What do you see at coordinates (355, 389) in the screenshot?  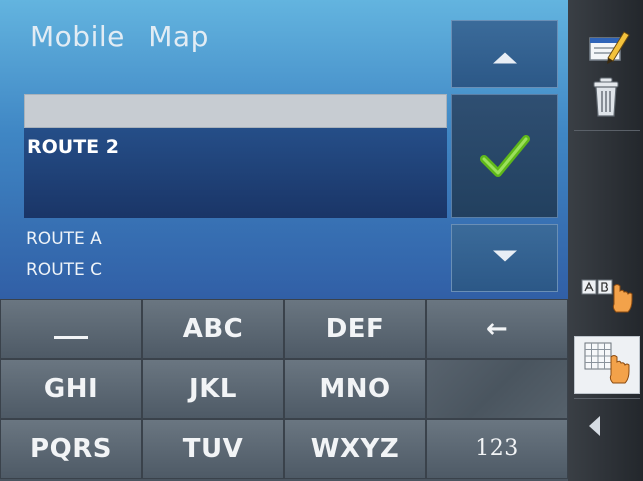 I see `key-mno: MNO` at bounding box center [355, 389].